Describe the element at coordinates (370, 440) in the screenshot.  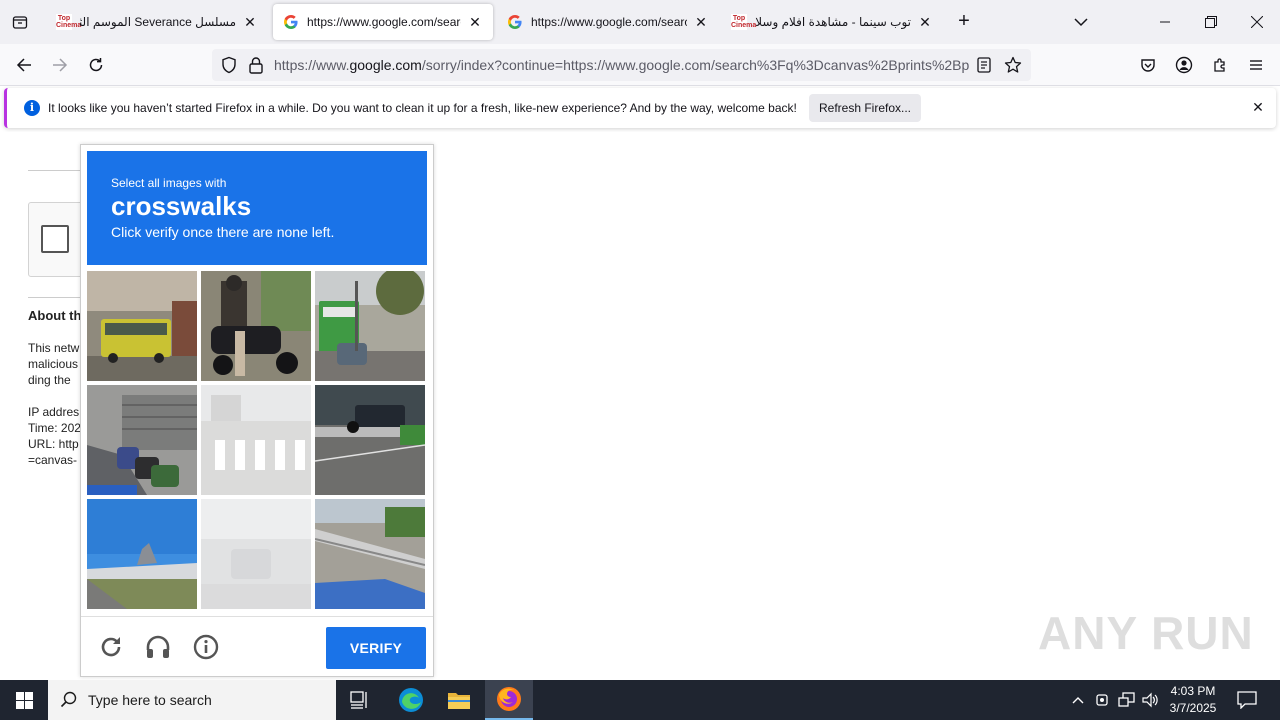
I see `tile-street-cyclist` at that location.